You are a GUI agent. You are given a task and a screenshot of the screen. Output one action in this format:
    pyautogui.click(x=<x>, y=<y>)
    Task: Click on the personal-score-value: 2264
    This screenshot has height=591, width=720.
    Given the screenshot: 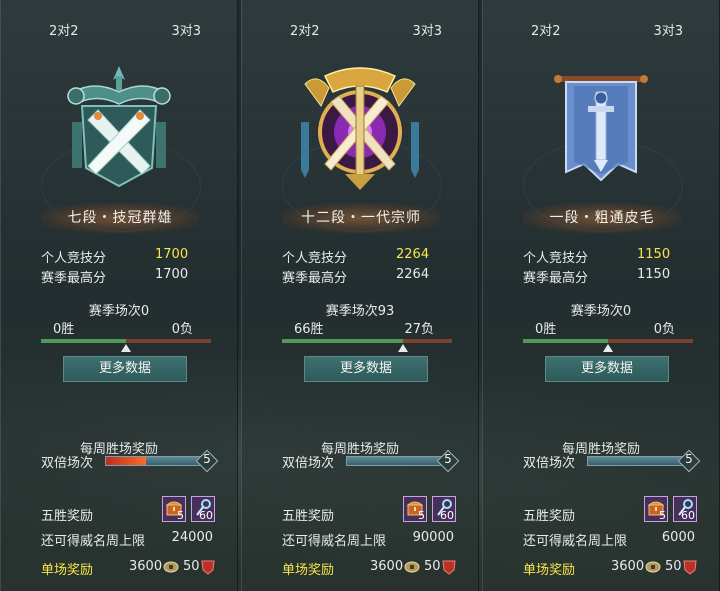 What is the action you would take?
    pyautogui.click(x=413, y=254)
    